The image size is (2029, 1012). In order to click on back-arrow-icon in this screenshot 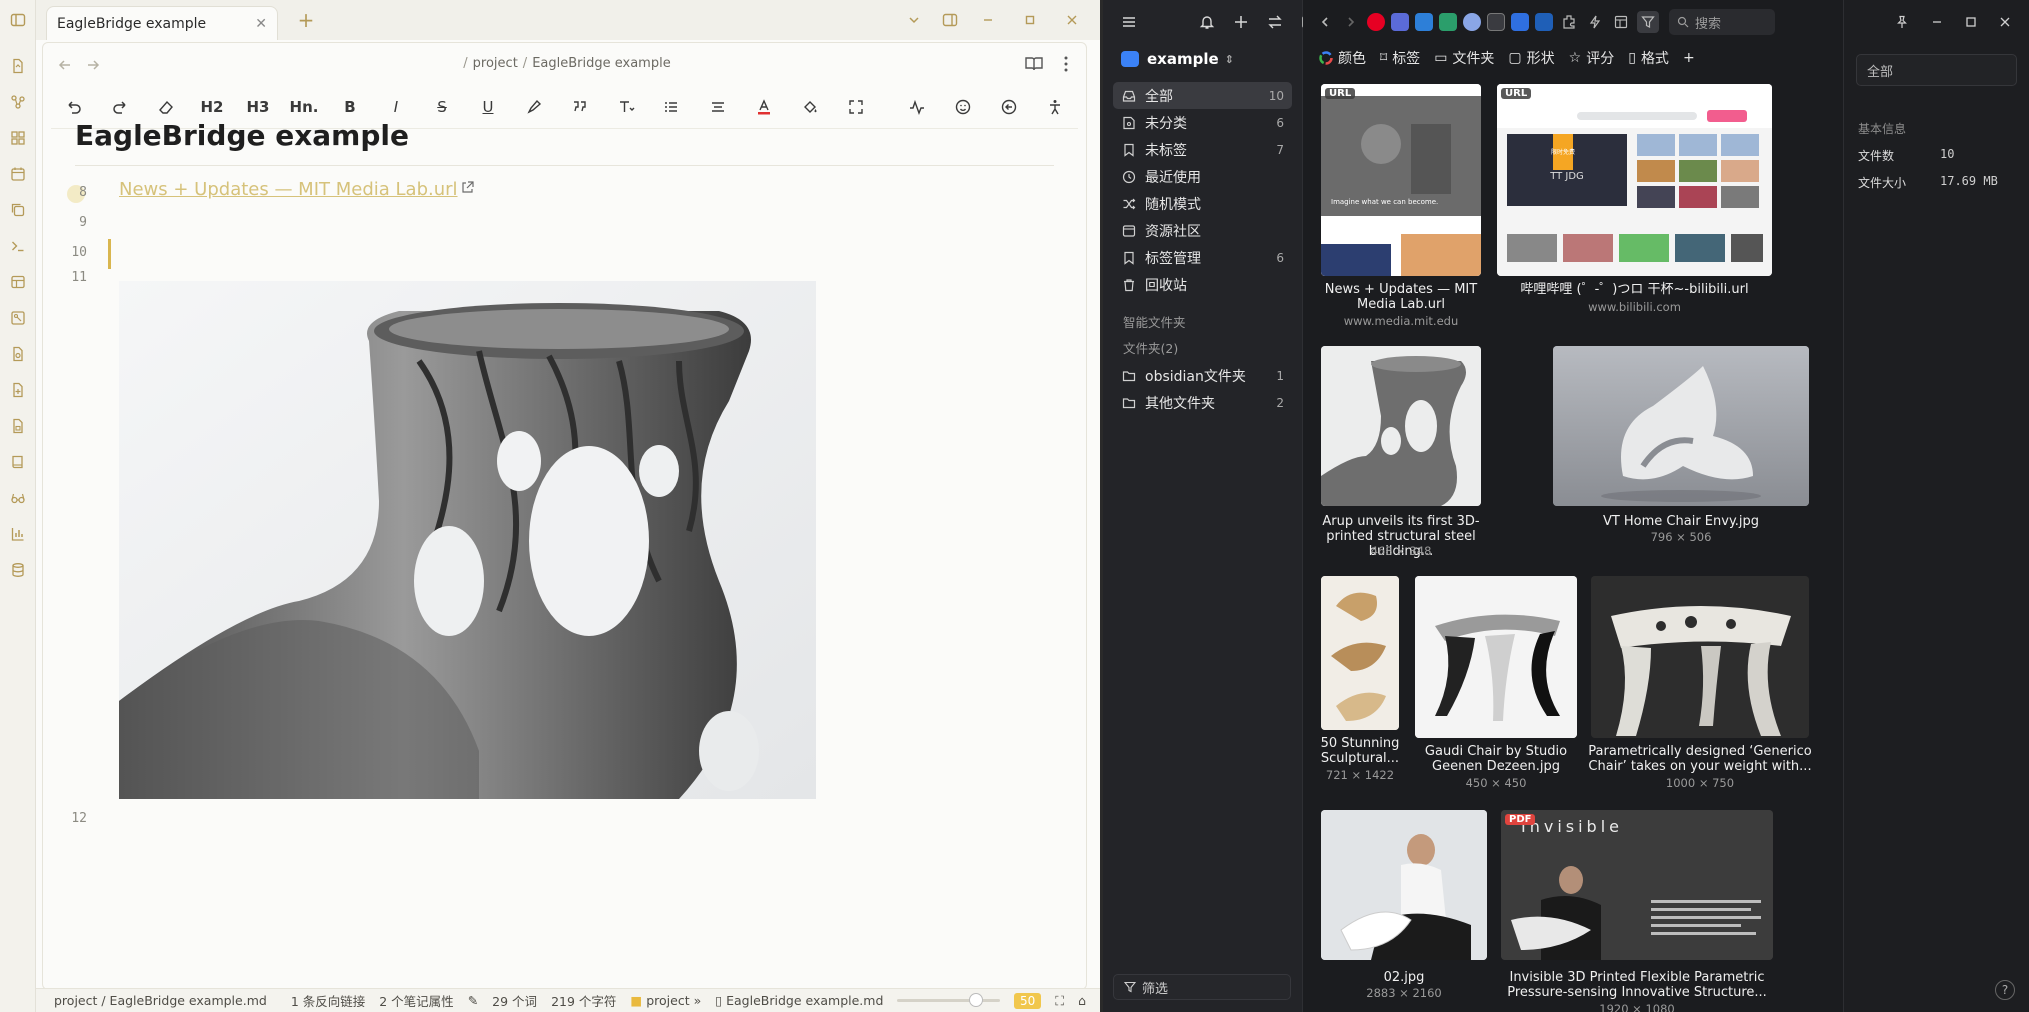, I will do `click(1325, 22)`.